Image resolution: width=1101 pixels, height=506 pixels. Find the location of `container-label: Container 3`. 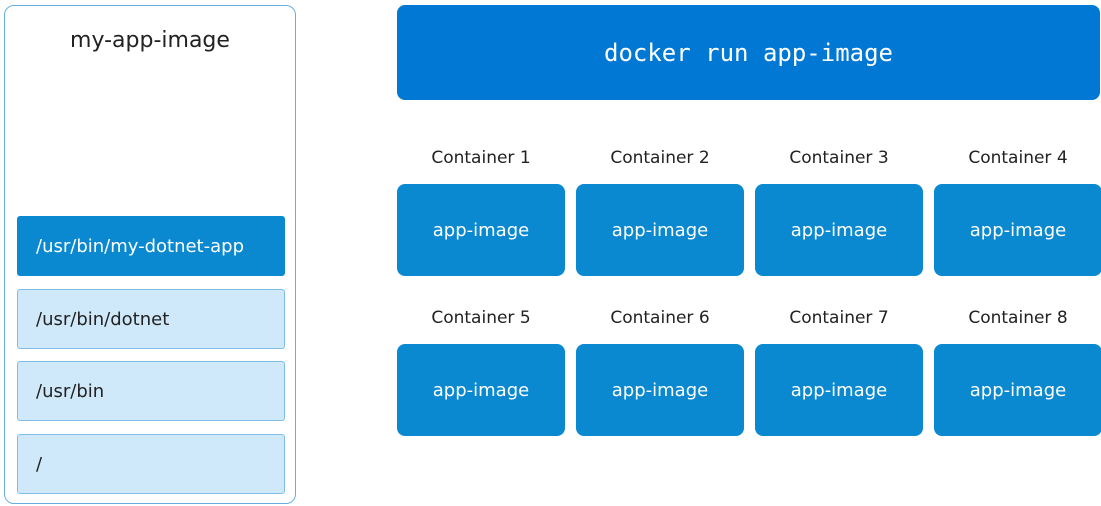

container-label: Container 3 is located at coordinates (839, 158).